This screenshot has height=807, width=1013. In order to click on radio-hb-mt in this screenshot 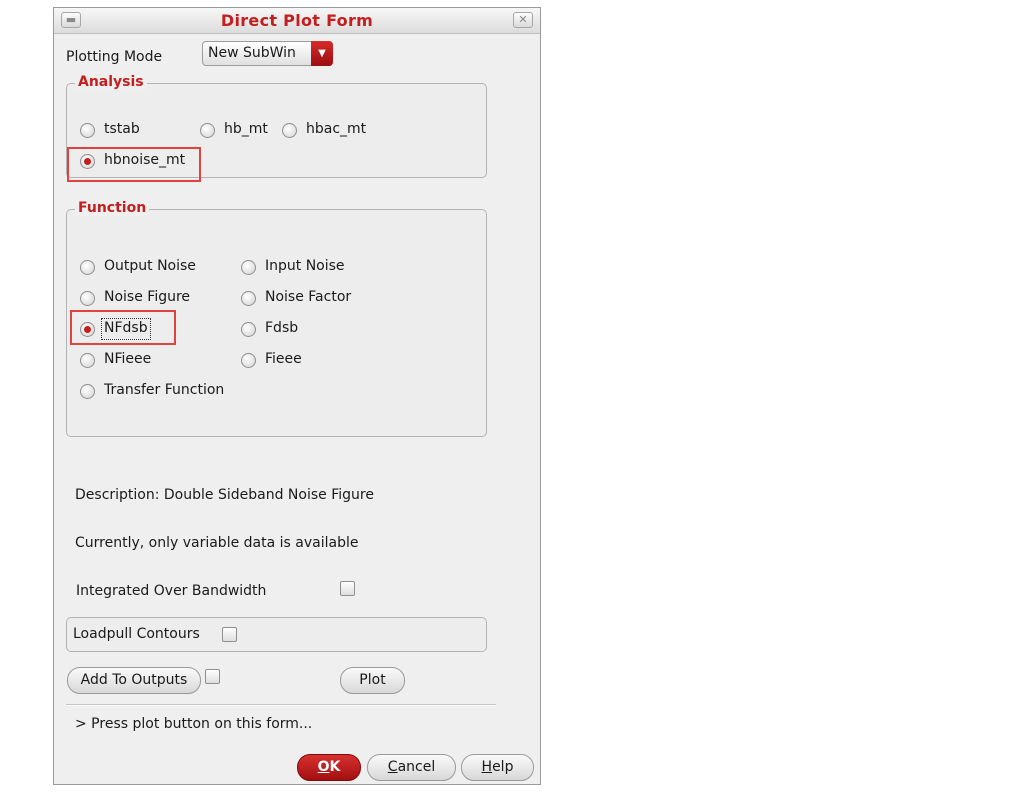, I will do `click(207, 130)`.